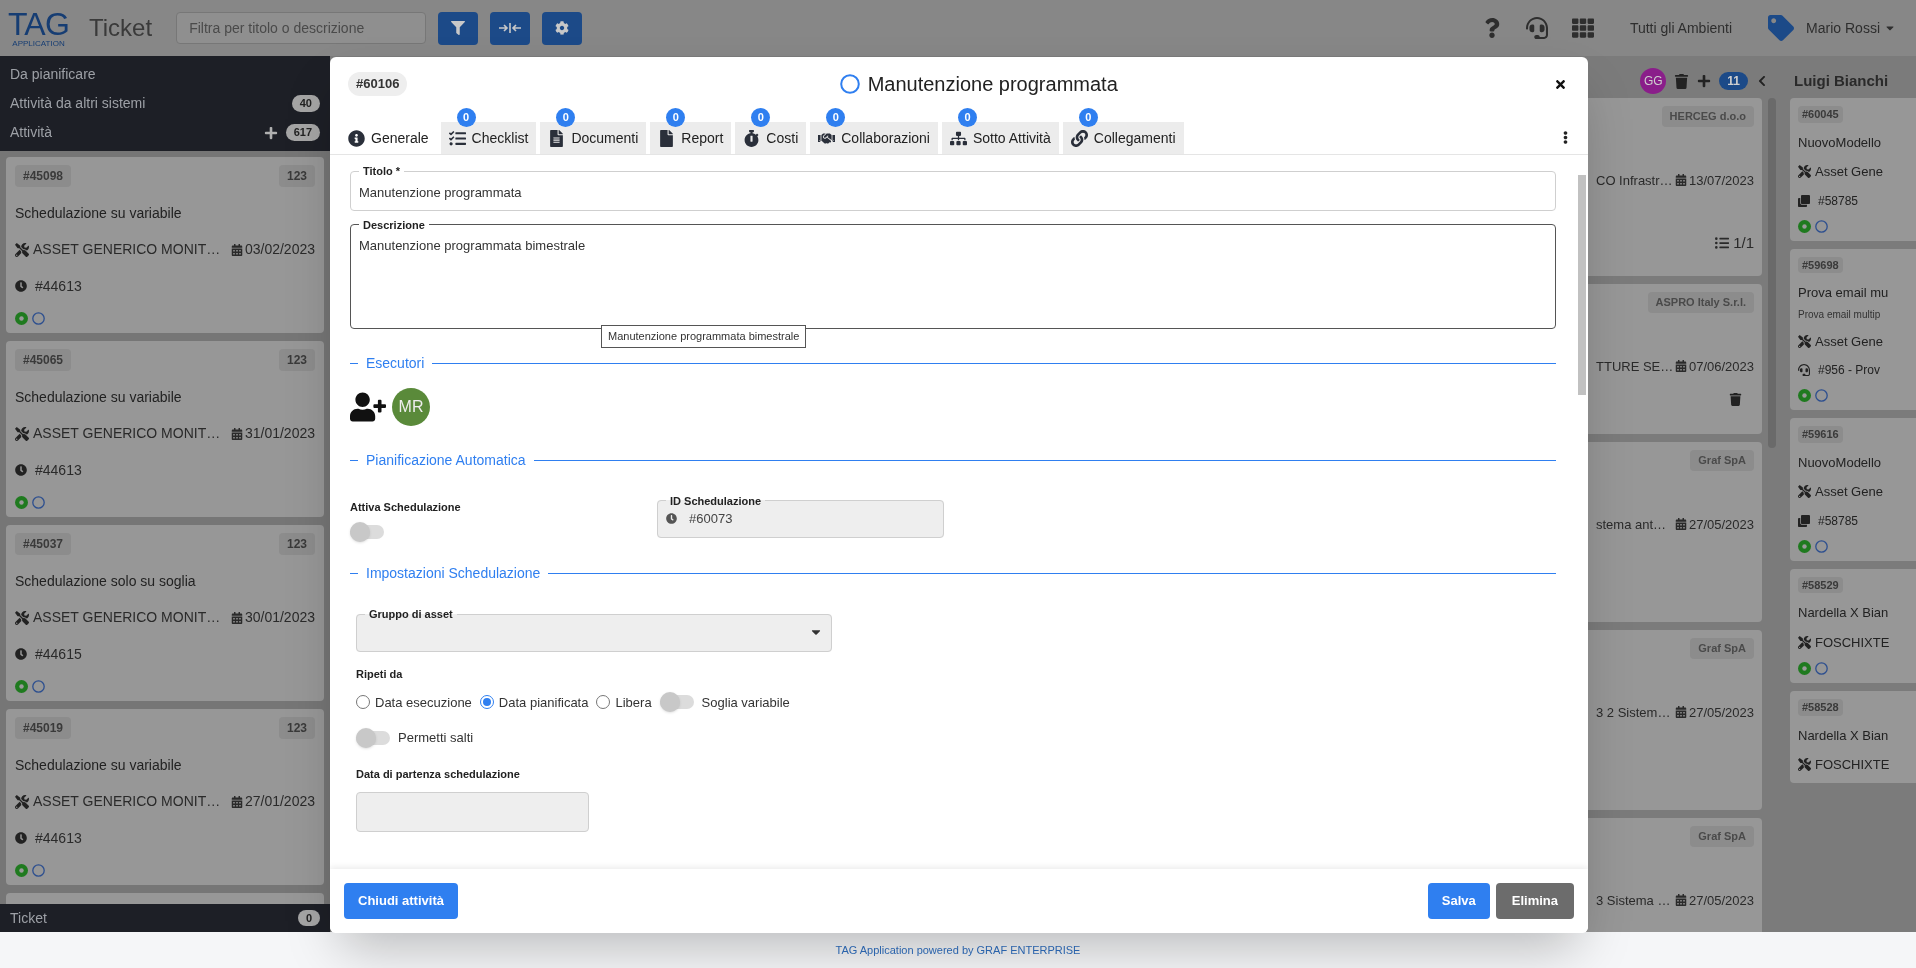  What do you see at coordinates (1722, 836) in the screenshot?
I see `company-tag: Graf SpA` at bounding box center [1722, 836].